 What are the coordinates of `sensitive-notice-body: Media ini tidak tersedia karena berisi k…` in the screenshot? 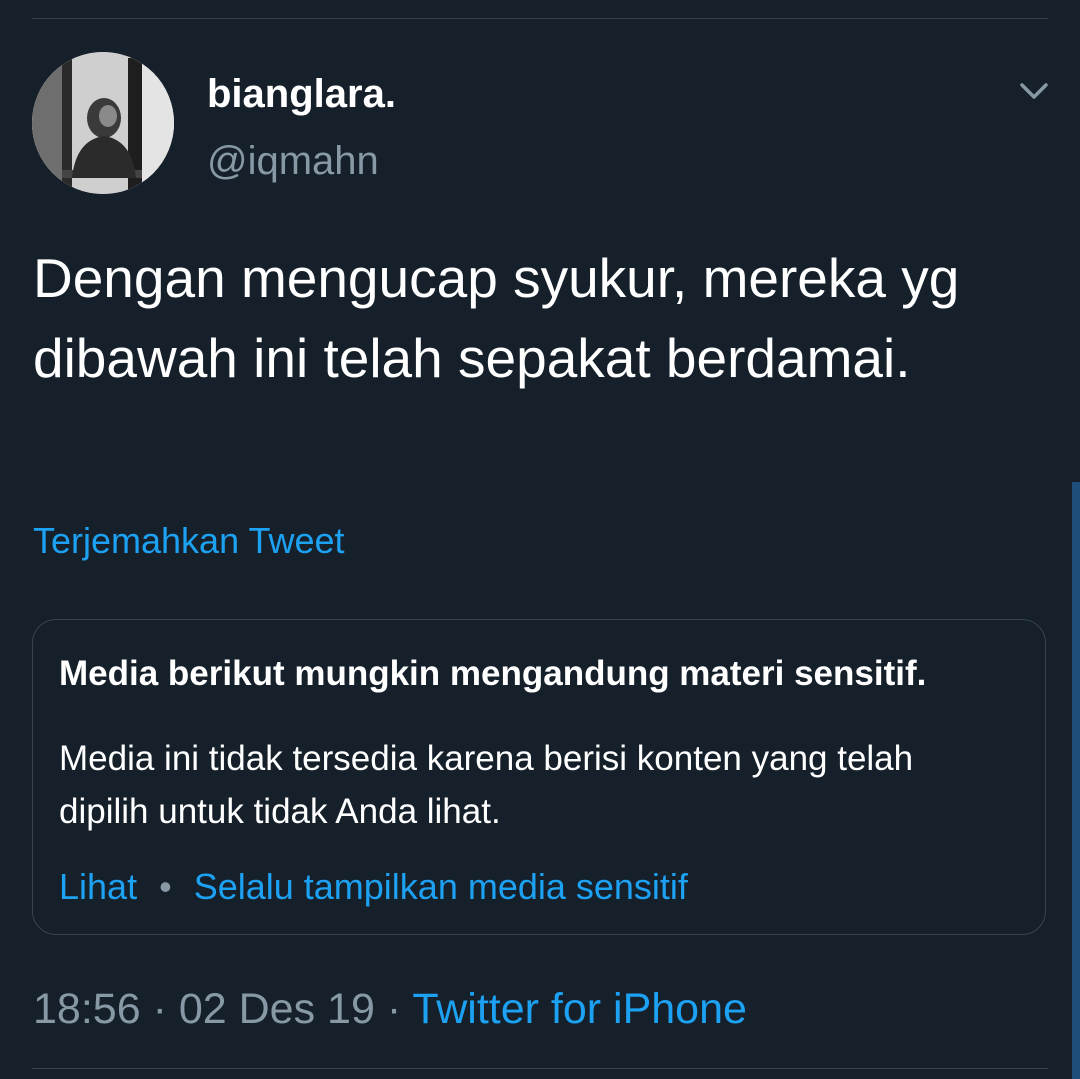 It's located at (486, 785).